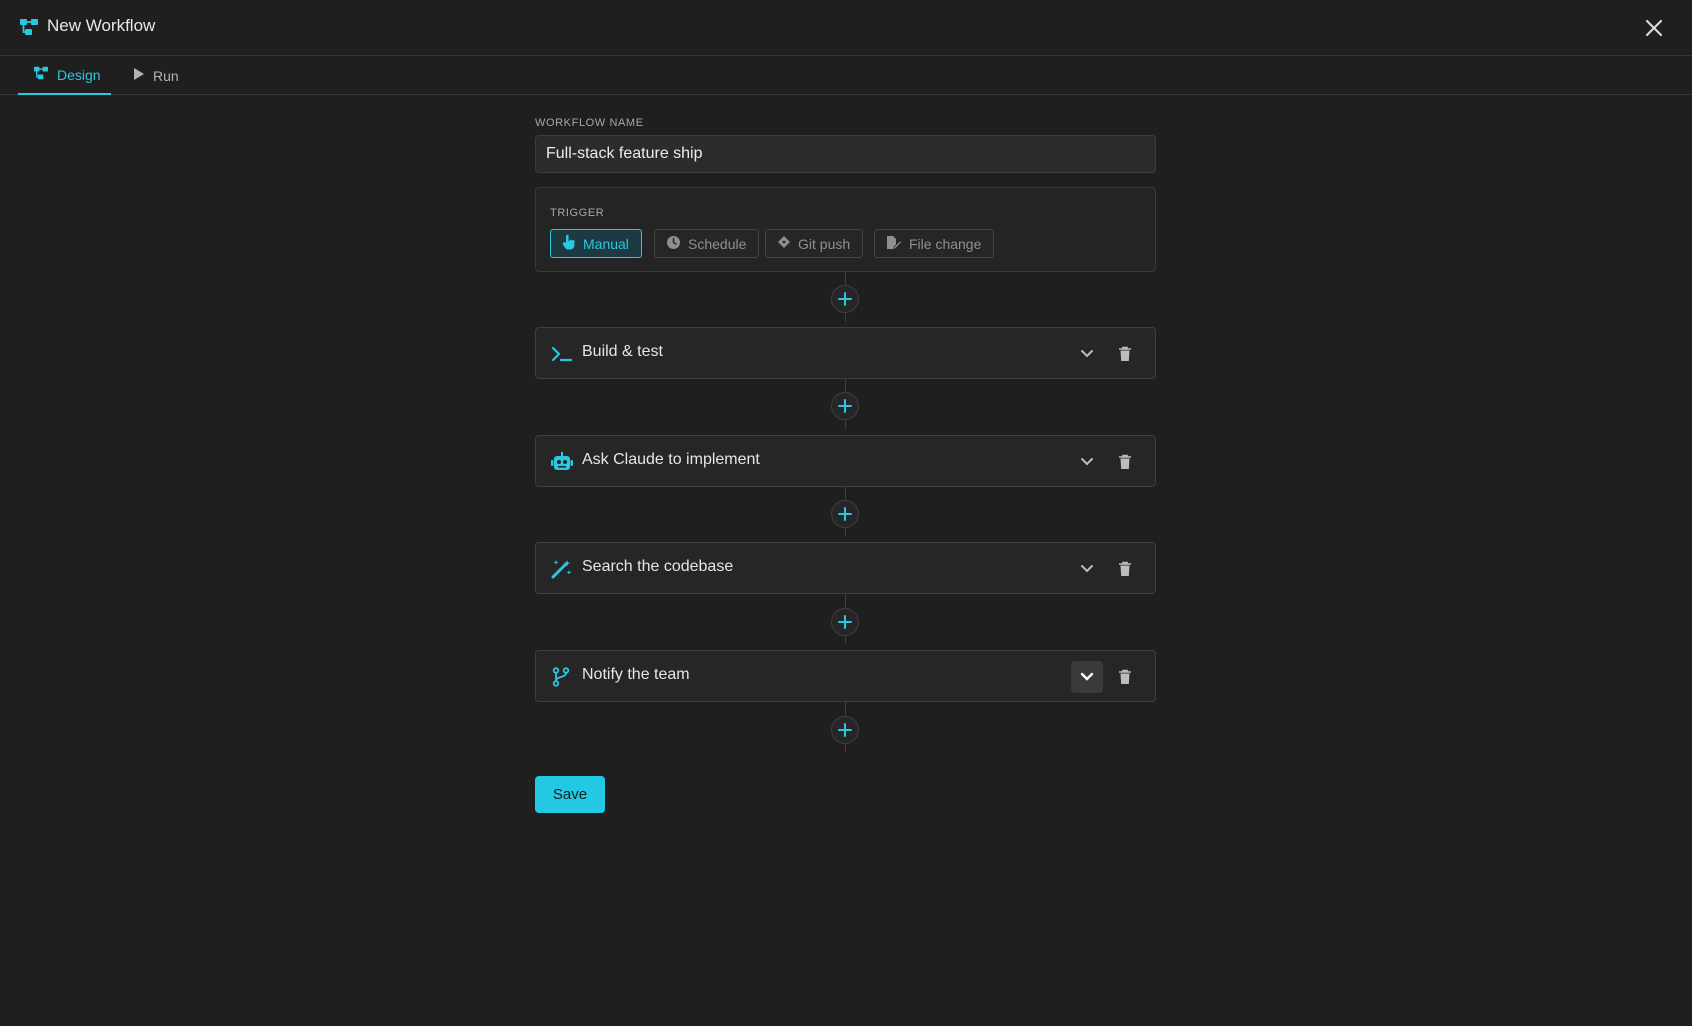 The image size is (1692, 1026). I want to click on trigger-manual-label: Manual, so click(606, 243).